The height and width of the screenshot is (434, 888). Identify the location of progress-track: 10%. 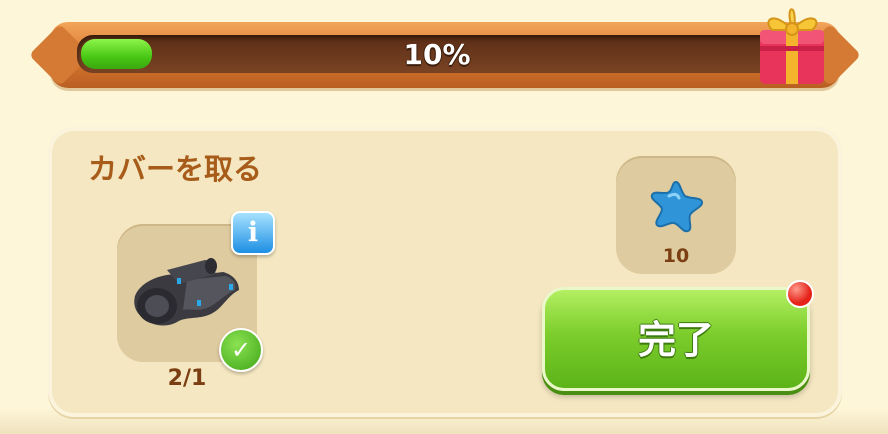
(437, 54).